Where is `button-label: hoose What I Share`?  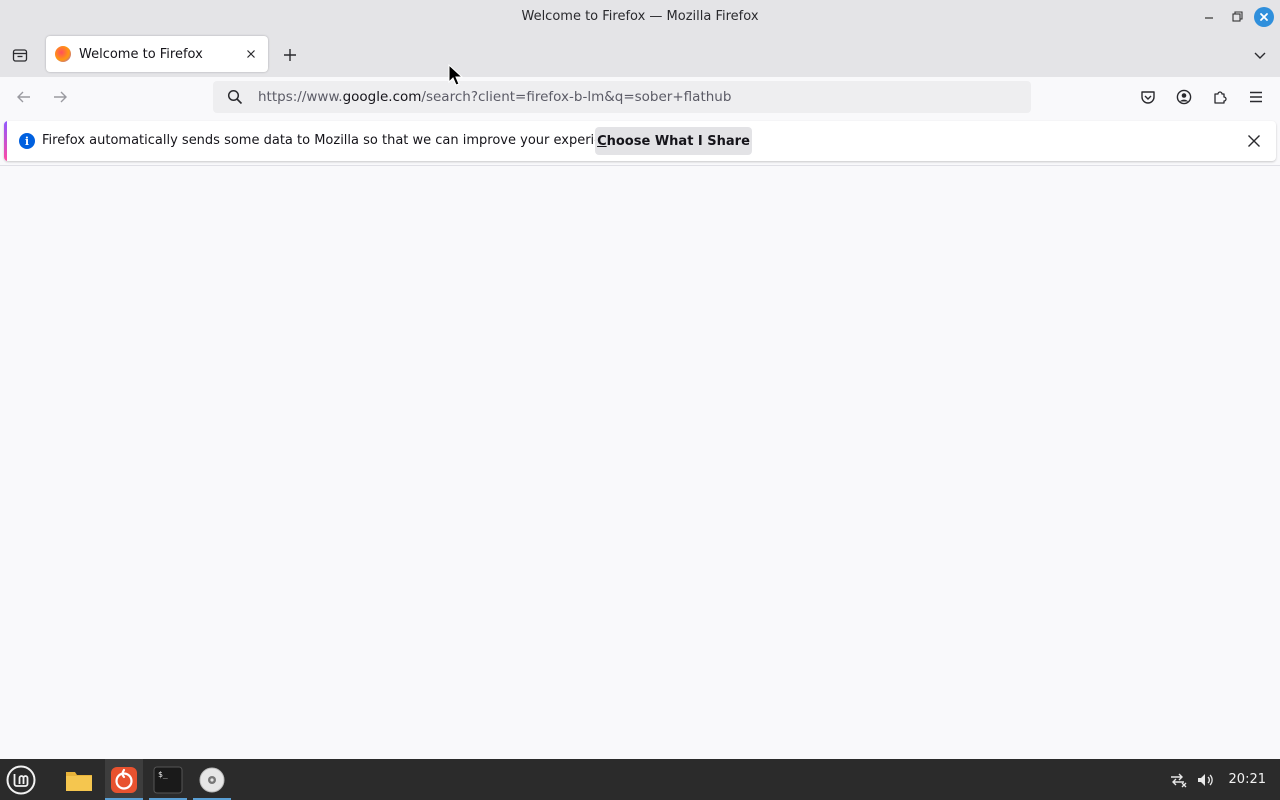
button-label: hoose What I Share is located at coordinates (678, 141).